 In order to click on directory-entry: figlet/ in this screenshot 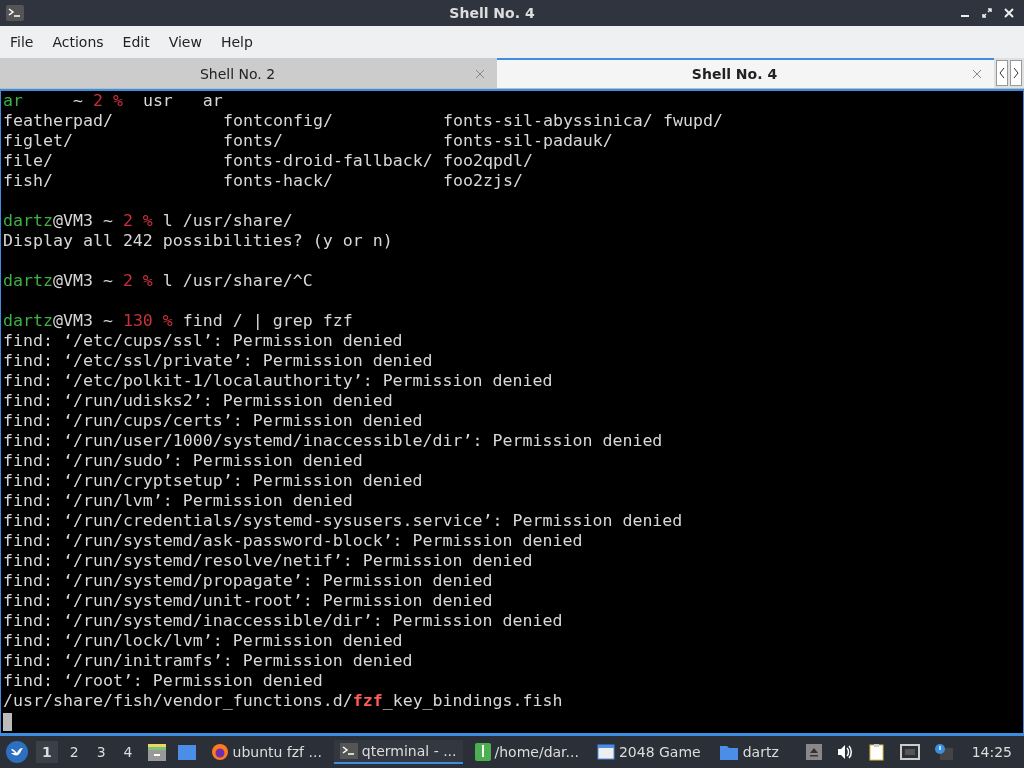, I will do `click(38, 141)`.